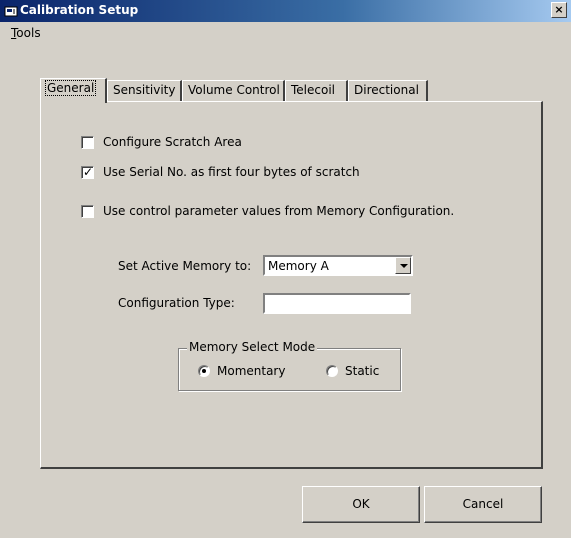 The height and width of the screenshot is (538, 571). I want to click on chevron-down-icon, so click(404, 266).